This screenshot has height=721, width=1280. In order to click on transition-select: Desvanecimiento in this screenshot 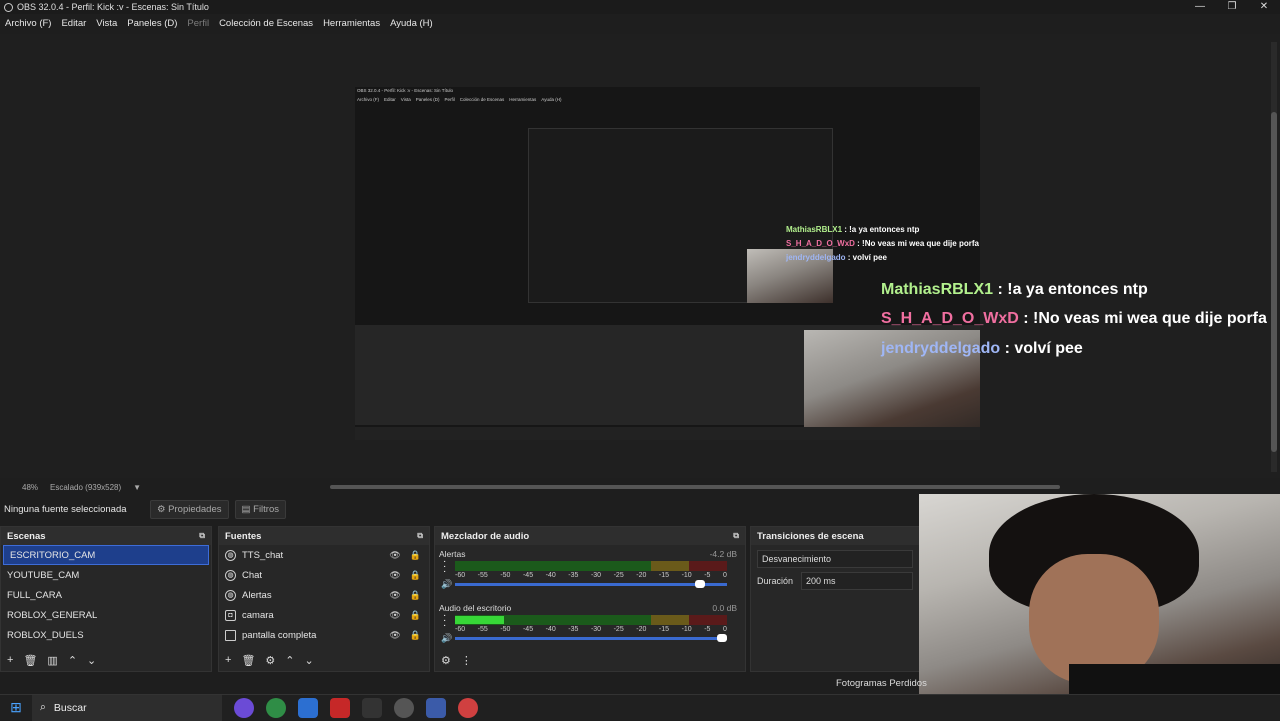, I will do `click(835, 559)`.